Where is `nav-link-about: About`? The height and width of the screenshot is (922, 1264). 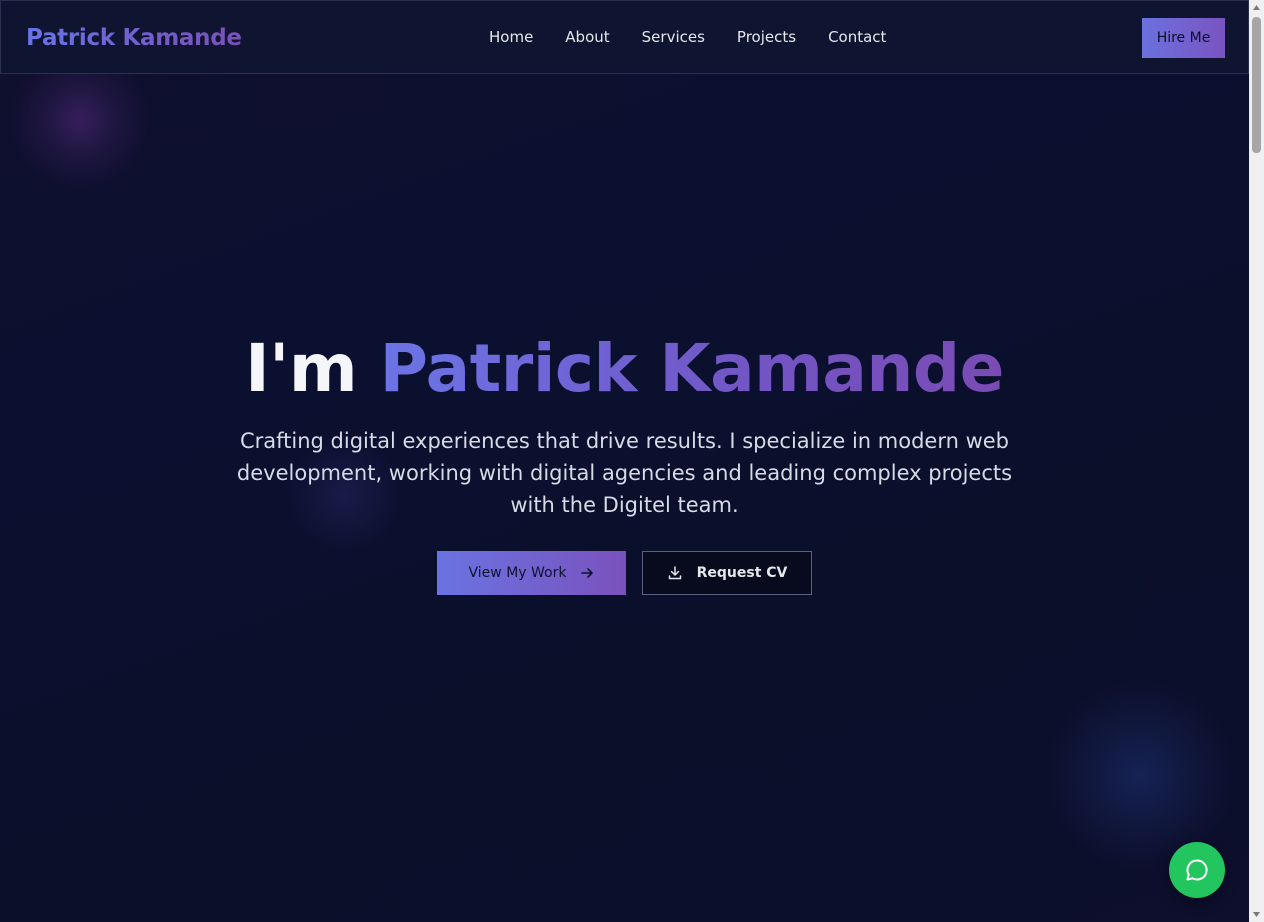
nav-link-about: About is located at coordinates (587, 37).